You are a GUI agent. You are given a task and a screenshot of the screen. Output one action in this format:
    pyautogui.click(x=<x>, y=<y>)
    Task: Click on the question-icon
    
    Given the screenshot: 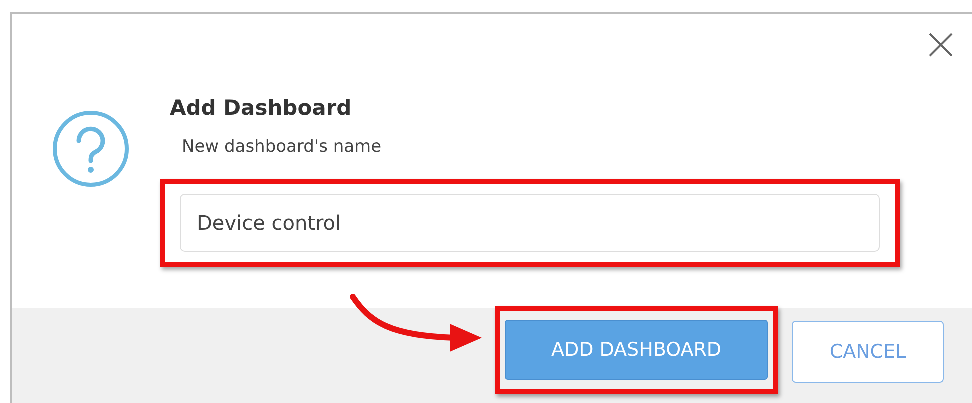 What is the action you would take?
    pyautogui.click(x=91, y=149)
    